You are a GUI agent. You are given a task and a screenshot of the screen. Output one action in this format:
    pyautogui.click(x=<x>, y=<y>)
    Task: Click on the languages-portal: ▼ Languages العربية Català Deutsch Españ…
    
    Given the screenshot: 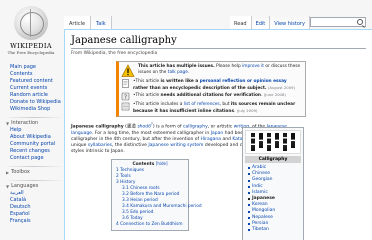 What is the action you would take?
    pyautogui.click(x=34, y=202)
    